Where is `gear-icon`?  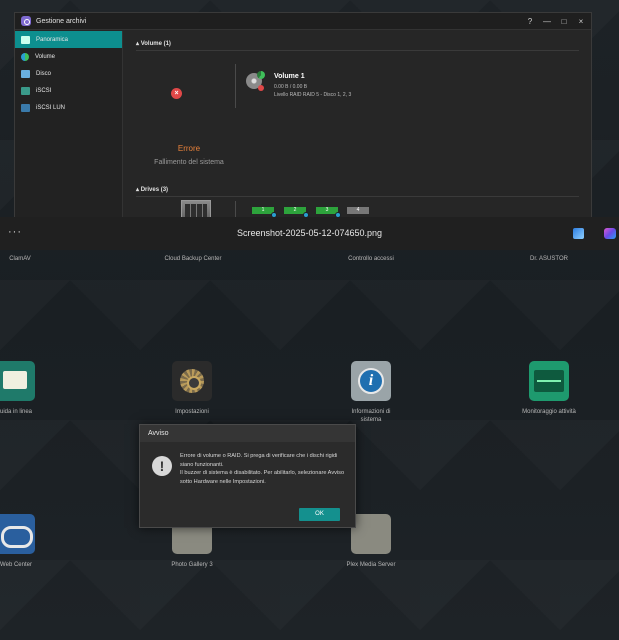
gear-icon is located at coordinates (192, 381).